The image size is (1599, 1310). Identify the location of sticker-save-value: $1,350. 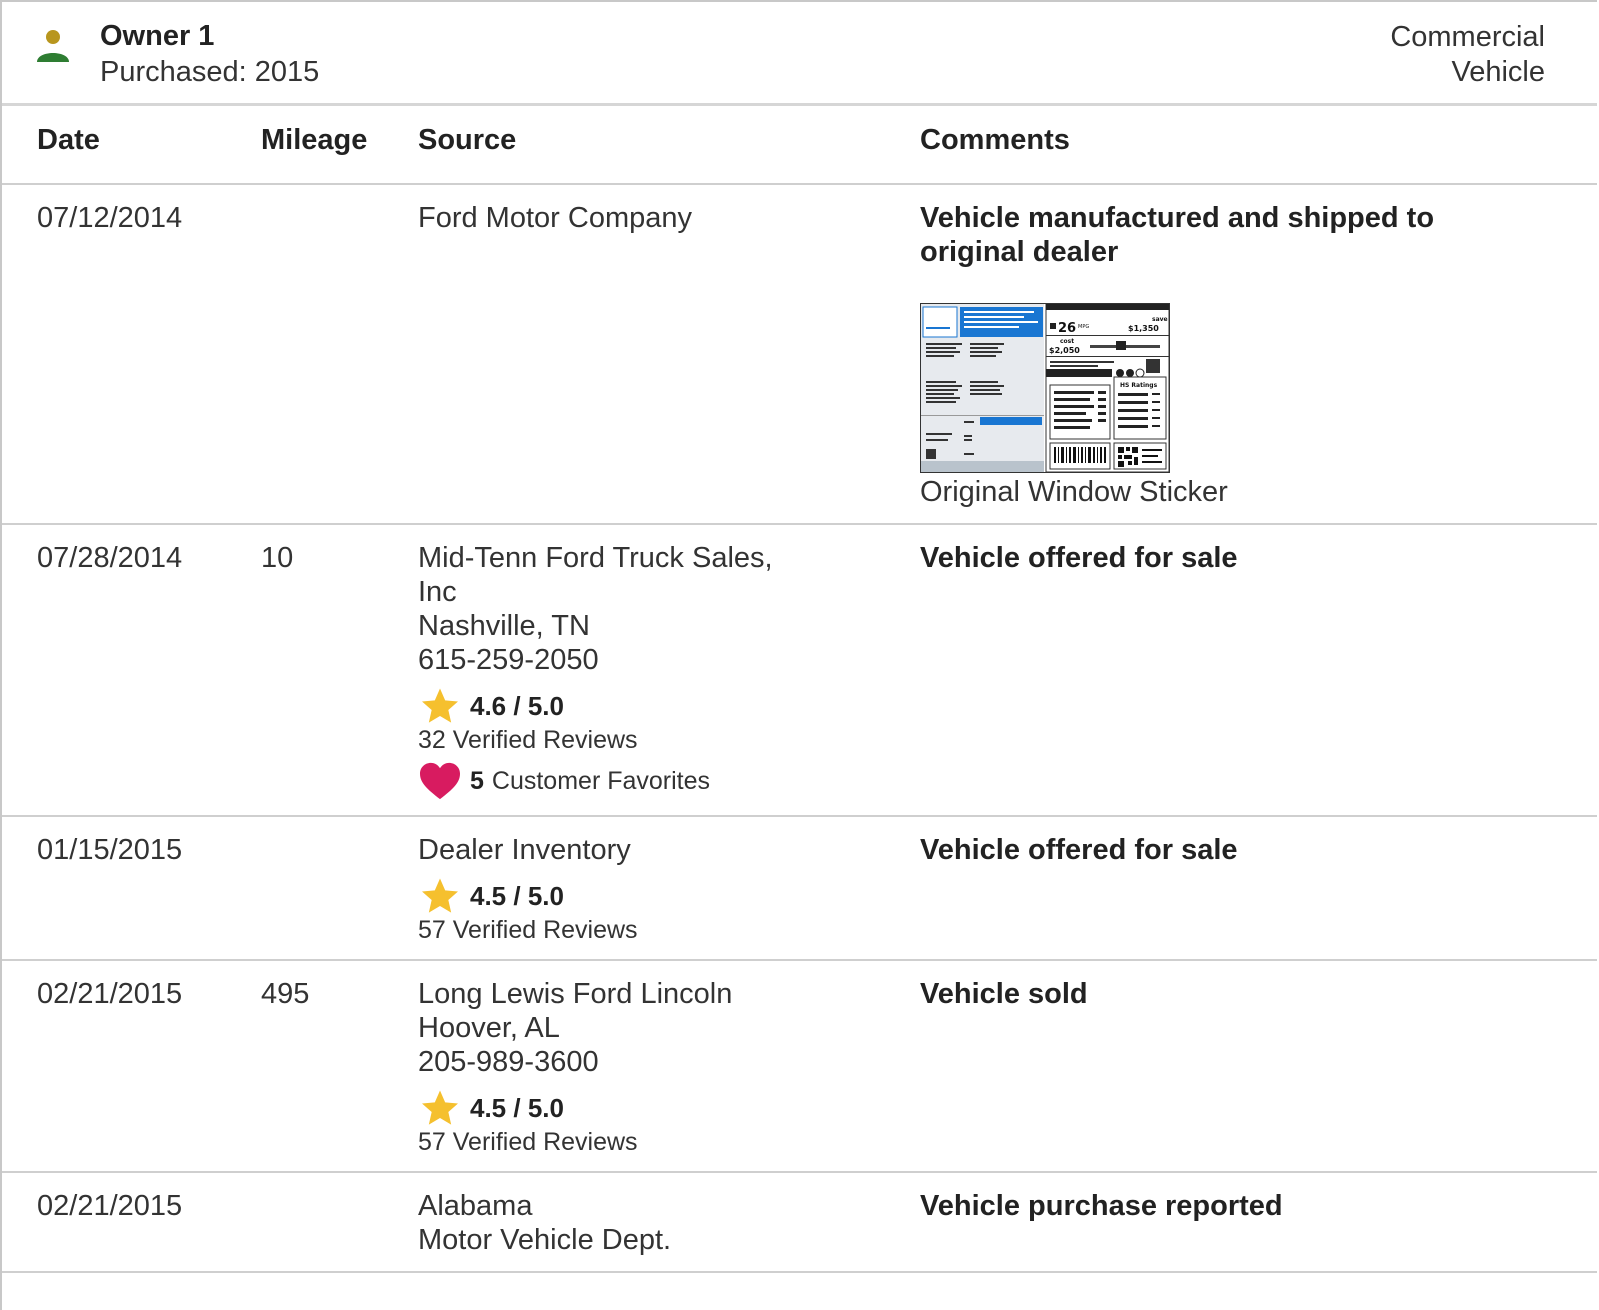
(1143, 328).